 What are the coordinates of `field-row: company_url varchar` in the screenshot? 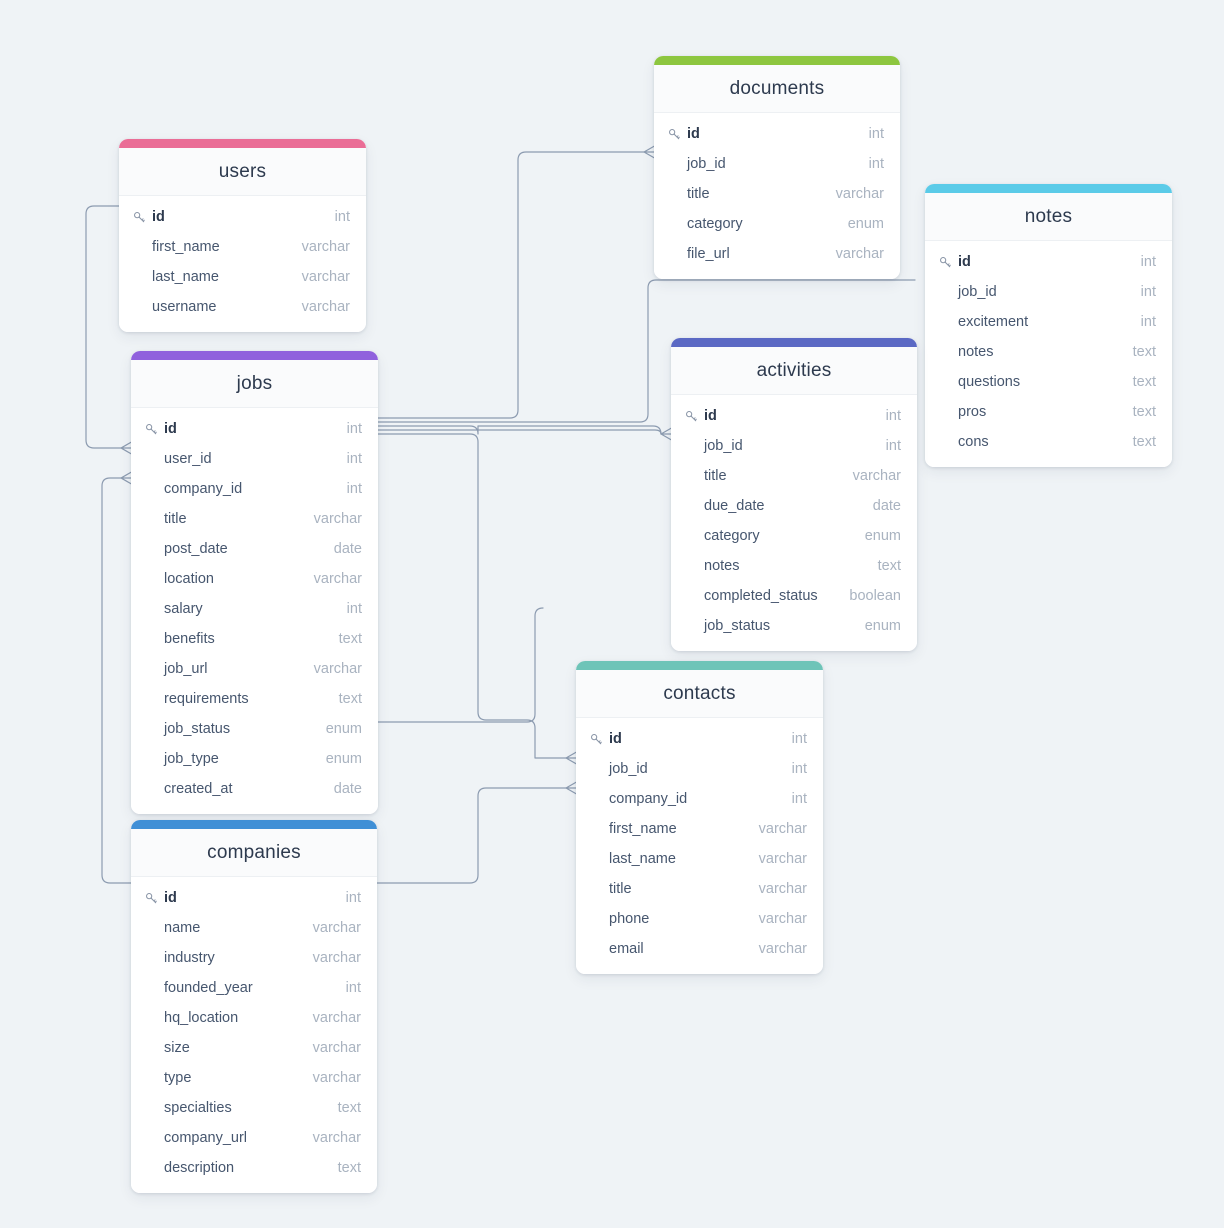 It's located at (254, 1138).